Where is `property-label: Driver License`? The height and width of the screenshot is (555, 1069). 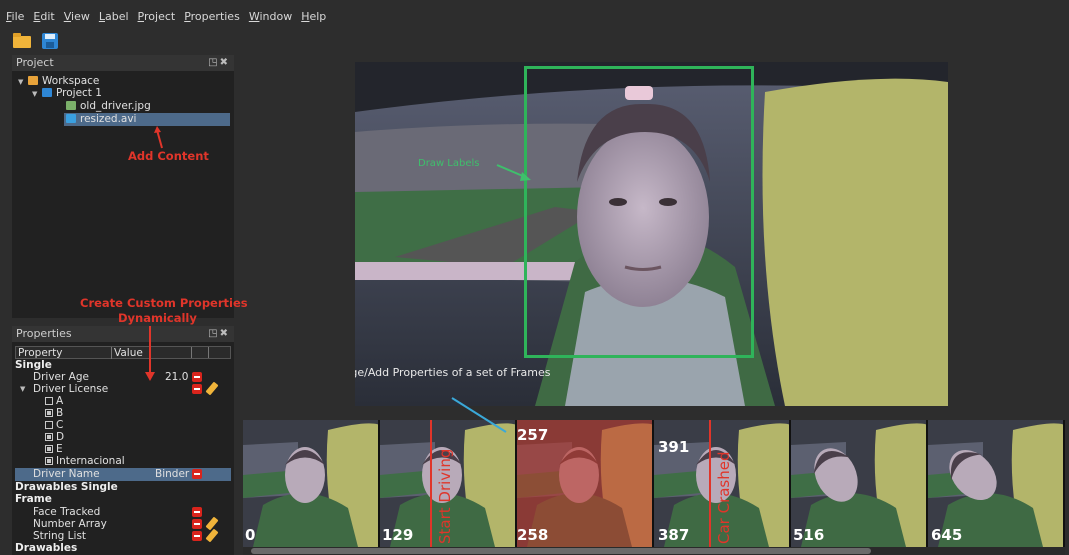
property-label: Driver License is located at coordinates (71, 389).